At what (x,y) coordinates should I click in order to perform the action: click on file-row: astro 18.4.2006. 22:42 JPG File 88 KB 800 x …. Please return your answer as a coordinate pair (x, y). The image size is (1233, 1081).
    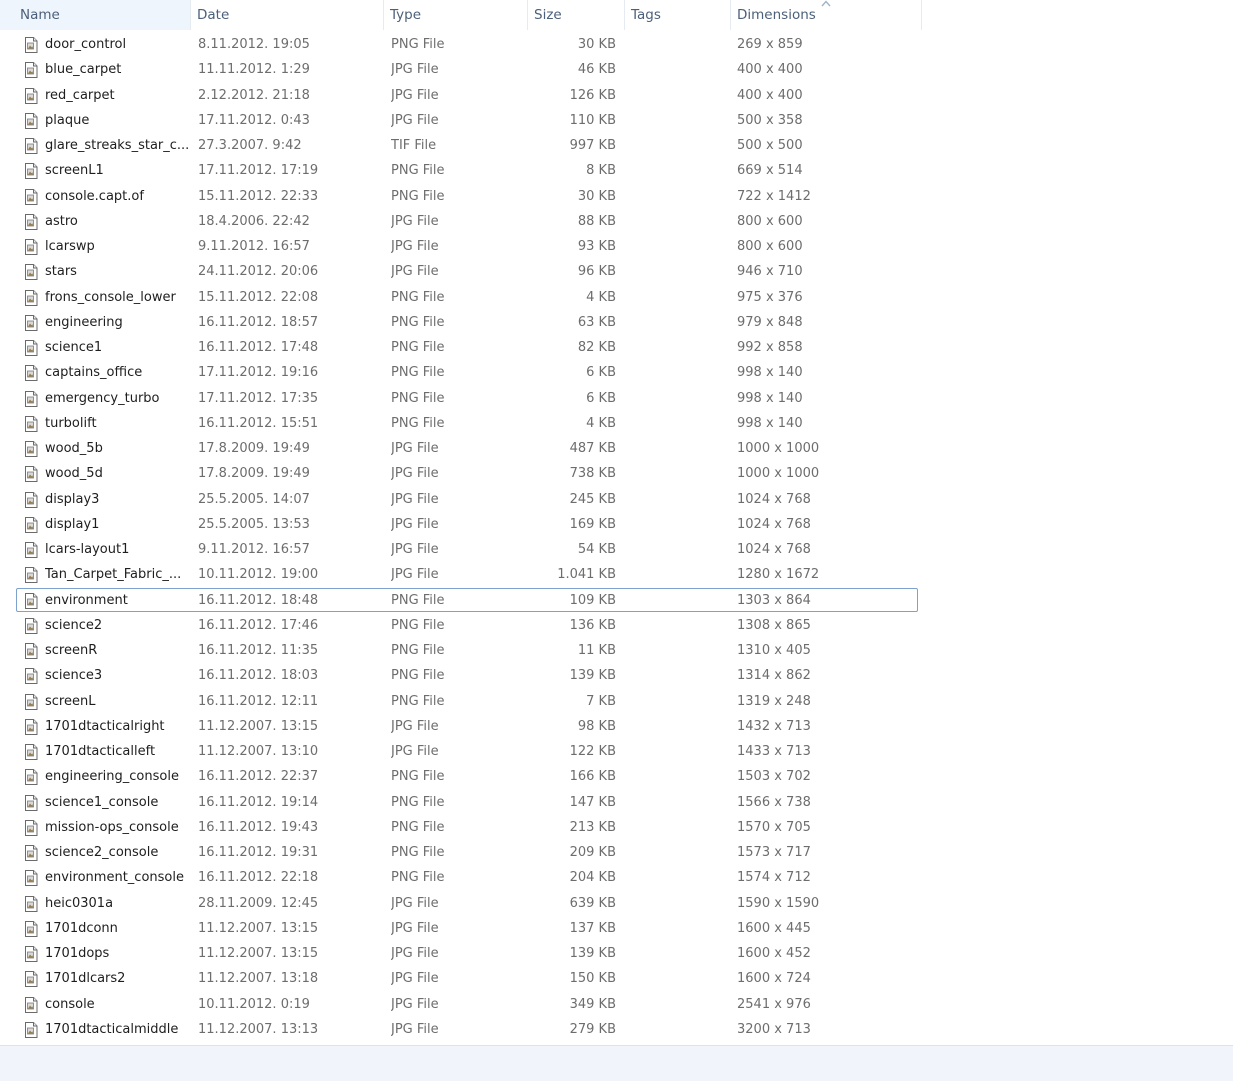
    Looking at the image, I should click on (467, 221).